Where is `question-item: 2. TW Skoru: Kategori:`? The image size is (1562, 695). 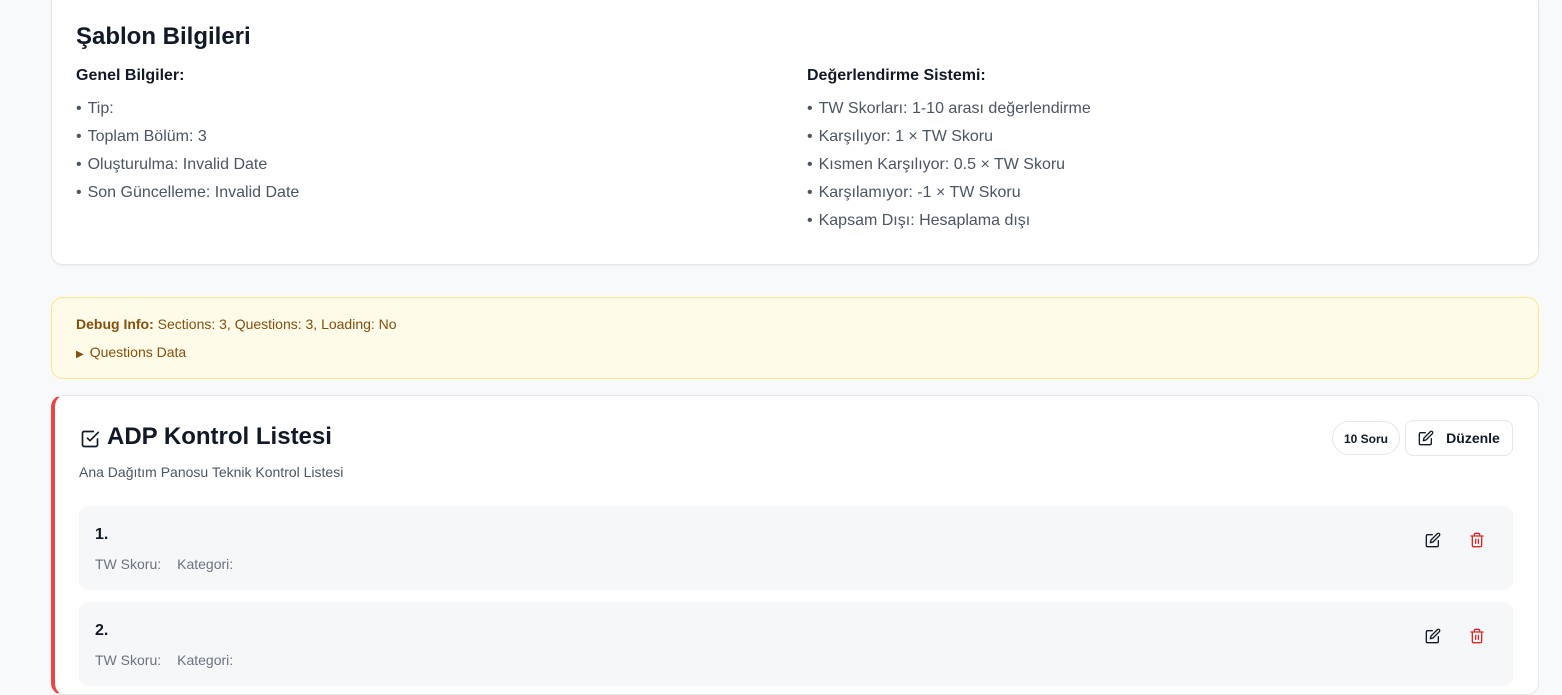 question-item: 2. TW Skoru: Kategori: is located at coordinates (796, 644).